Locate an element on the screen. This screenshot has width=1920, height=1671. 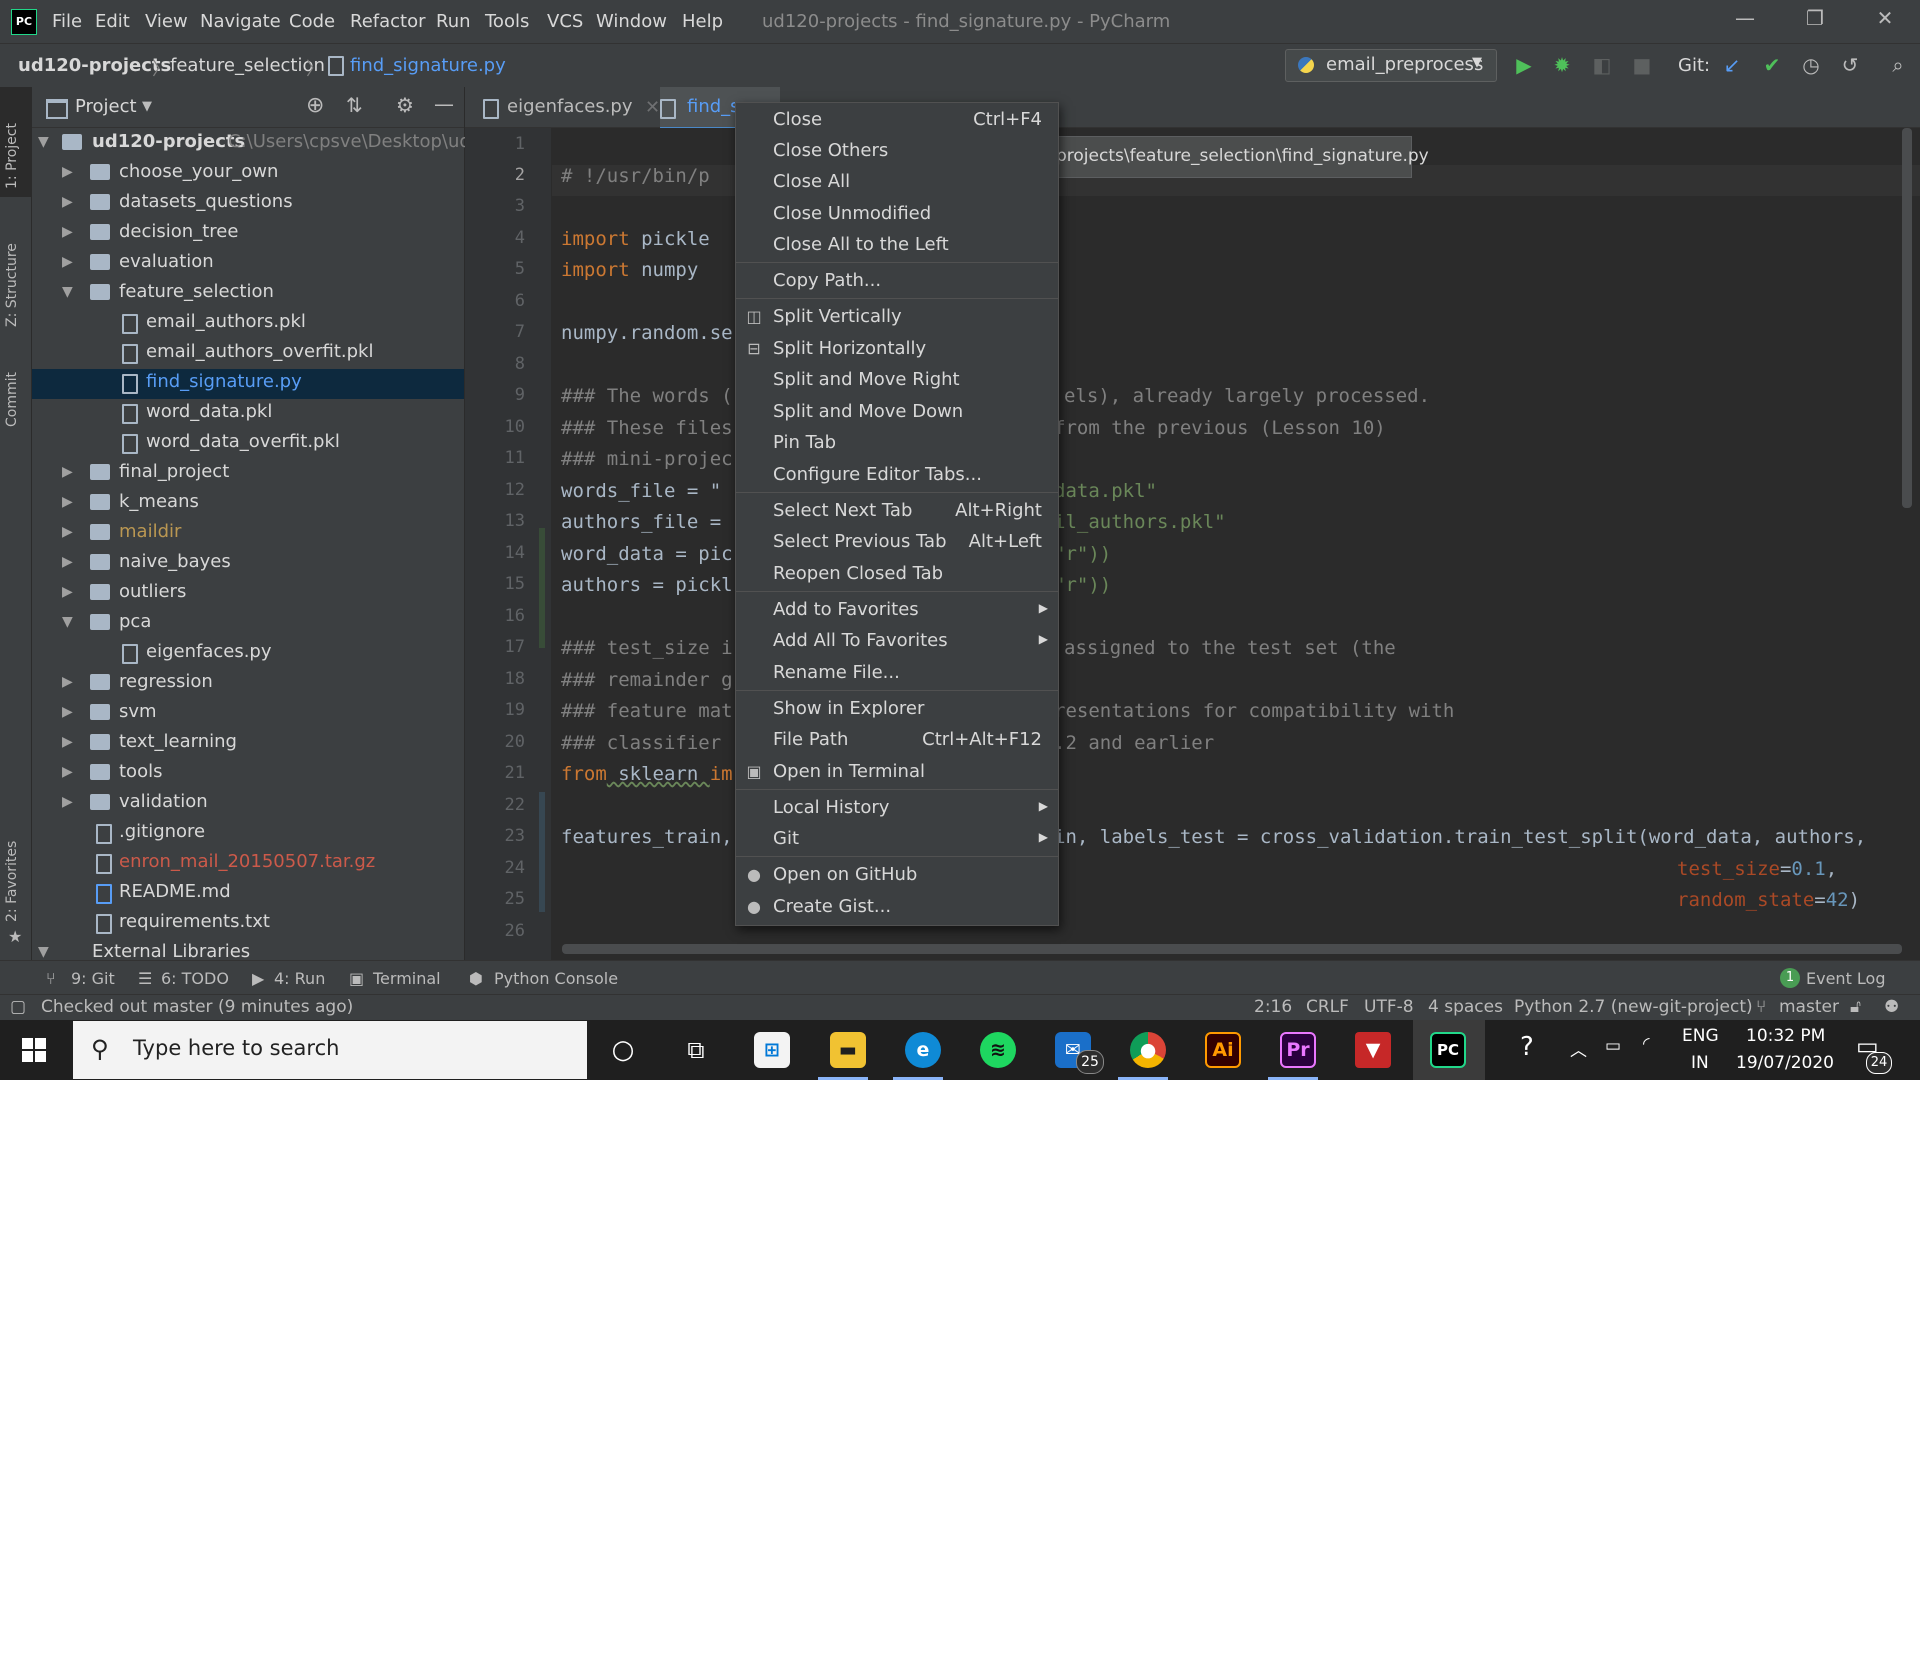
tree-item: ▶ tools is located at coordinates (248, 774).